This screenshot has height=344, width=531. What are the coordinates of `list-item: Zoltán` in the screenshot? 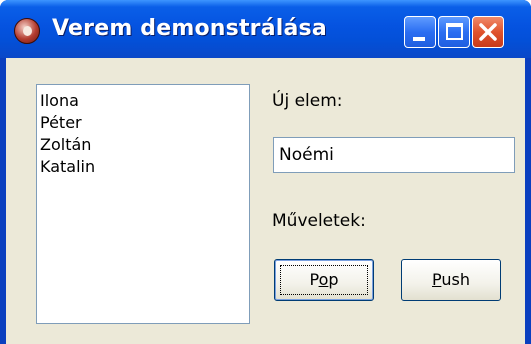 It's located at (143, 145).